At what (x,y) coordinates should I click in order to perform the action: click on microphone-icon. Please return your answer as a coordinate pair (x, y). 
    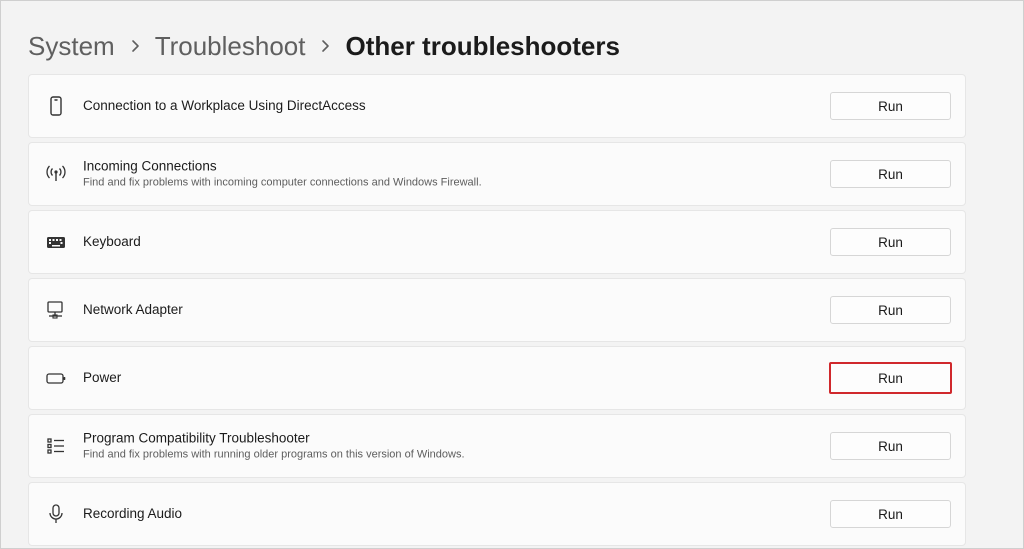
    Looking at the image, I should click on (56, 514).